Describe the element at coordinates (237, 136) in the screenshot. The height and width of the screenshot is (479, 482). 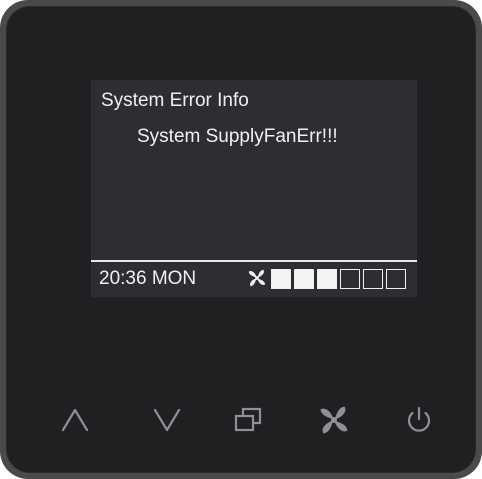
I see `error-message: System SupplyFanErr!!!` at that location.